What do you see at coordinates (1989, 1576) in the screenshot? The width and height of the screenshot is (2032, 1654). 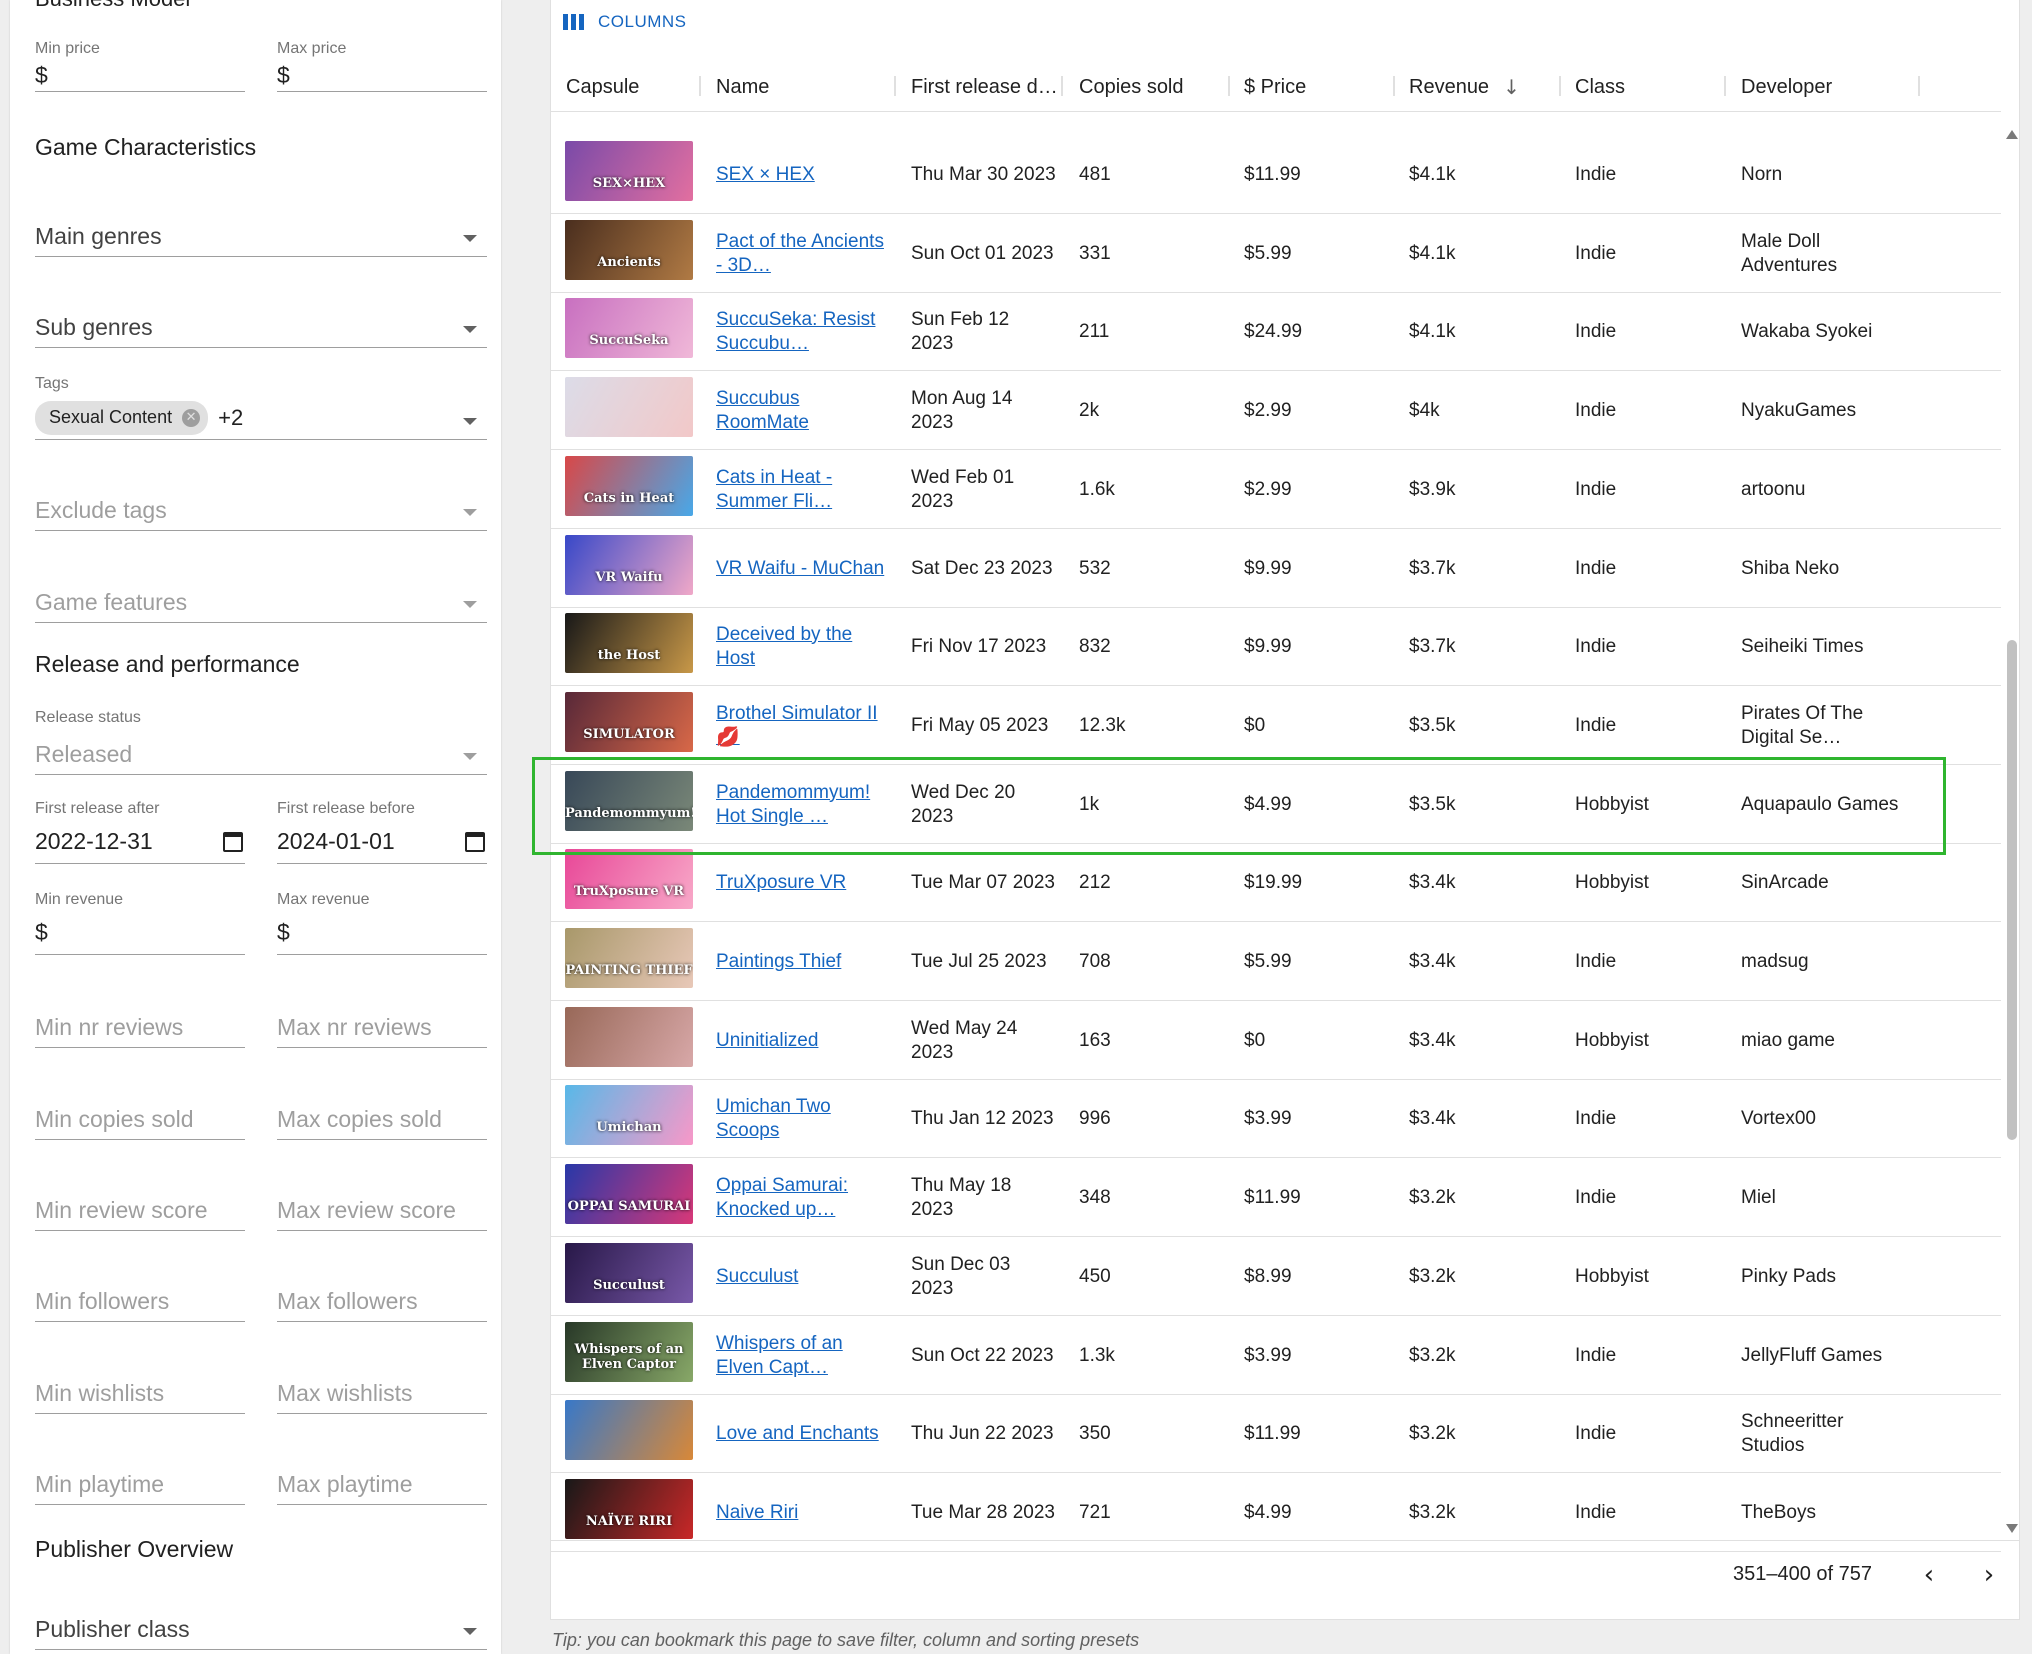 I see `next-page-button: ›` at bounding box center [1989, 1576].